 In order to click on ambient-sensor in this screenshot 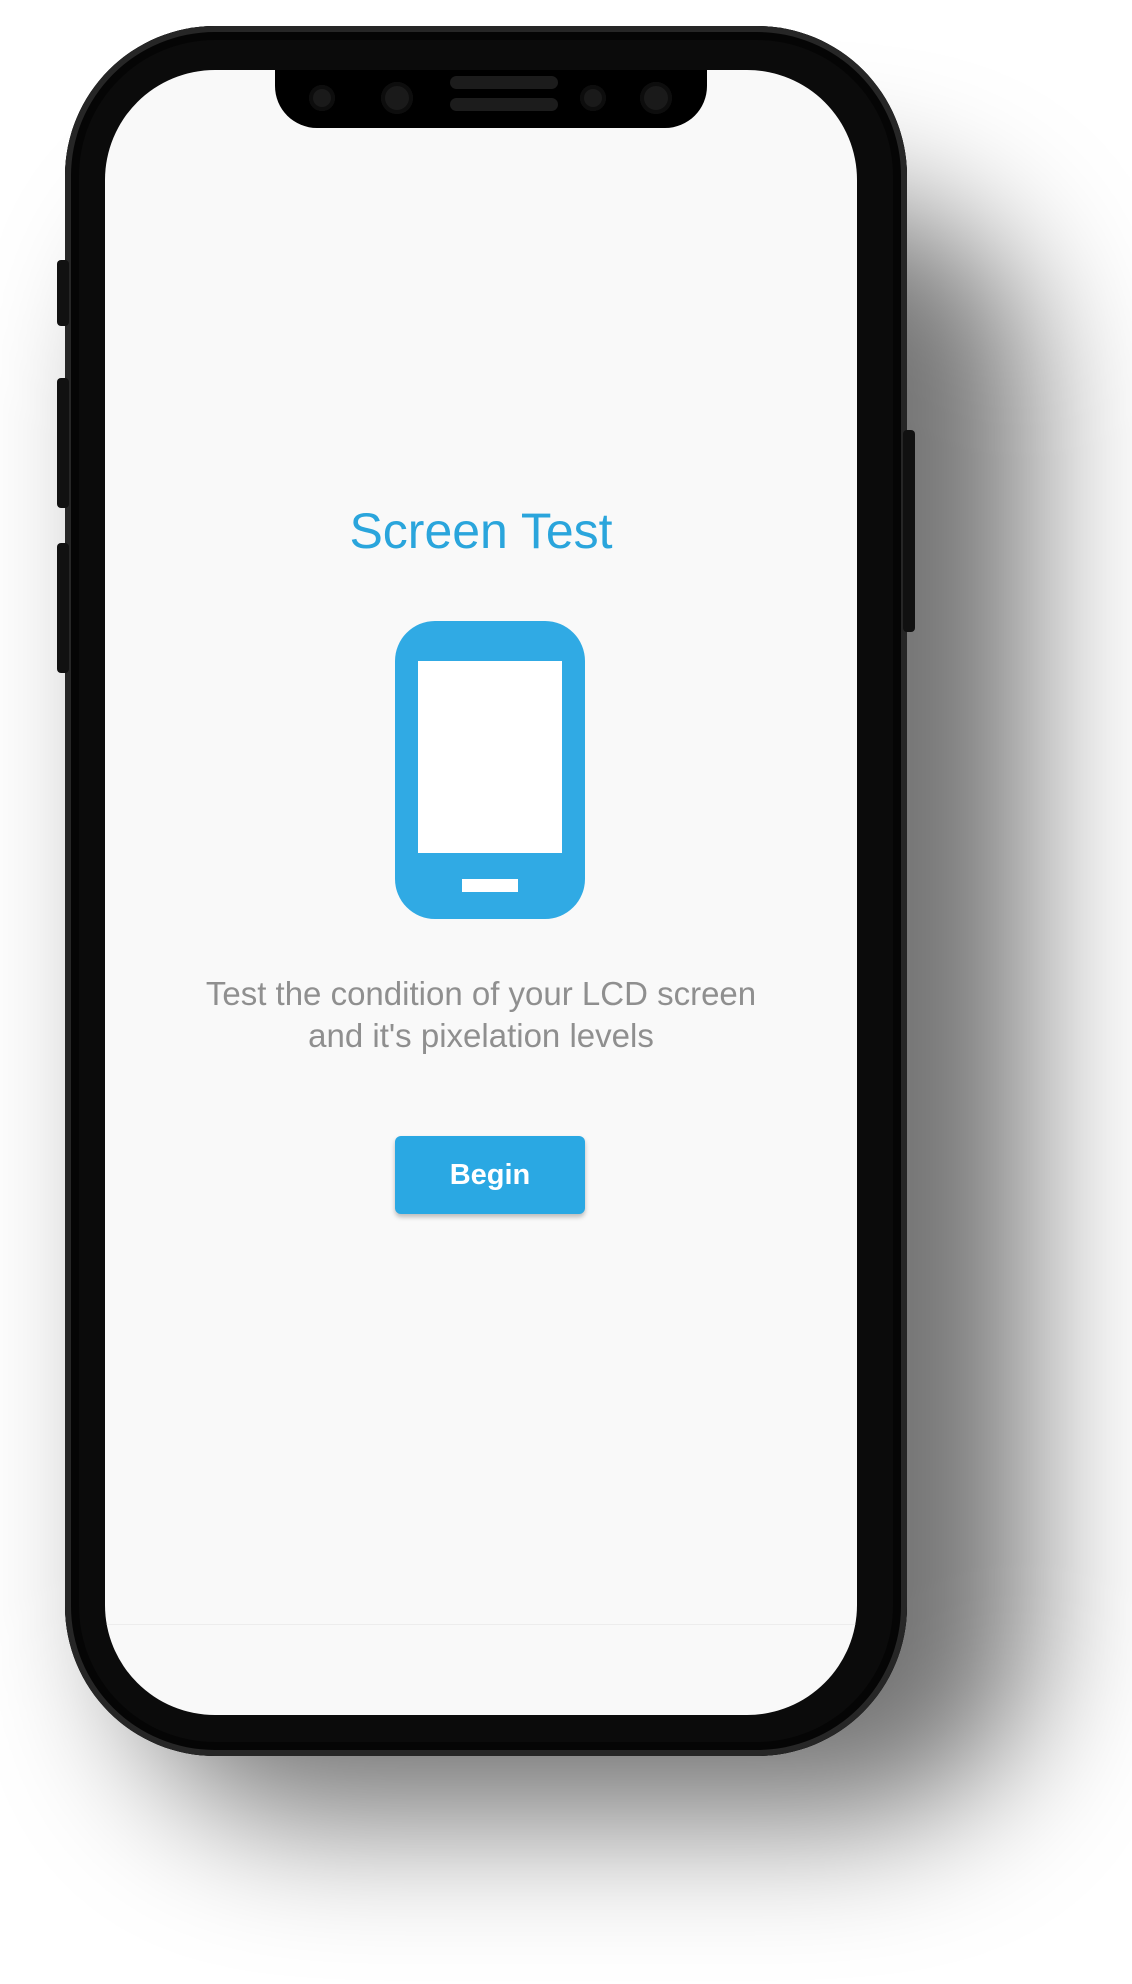, I will do `click(593, 98)`.